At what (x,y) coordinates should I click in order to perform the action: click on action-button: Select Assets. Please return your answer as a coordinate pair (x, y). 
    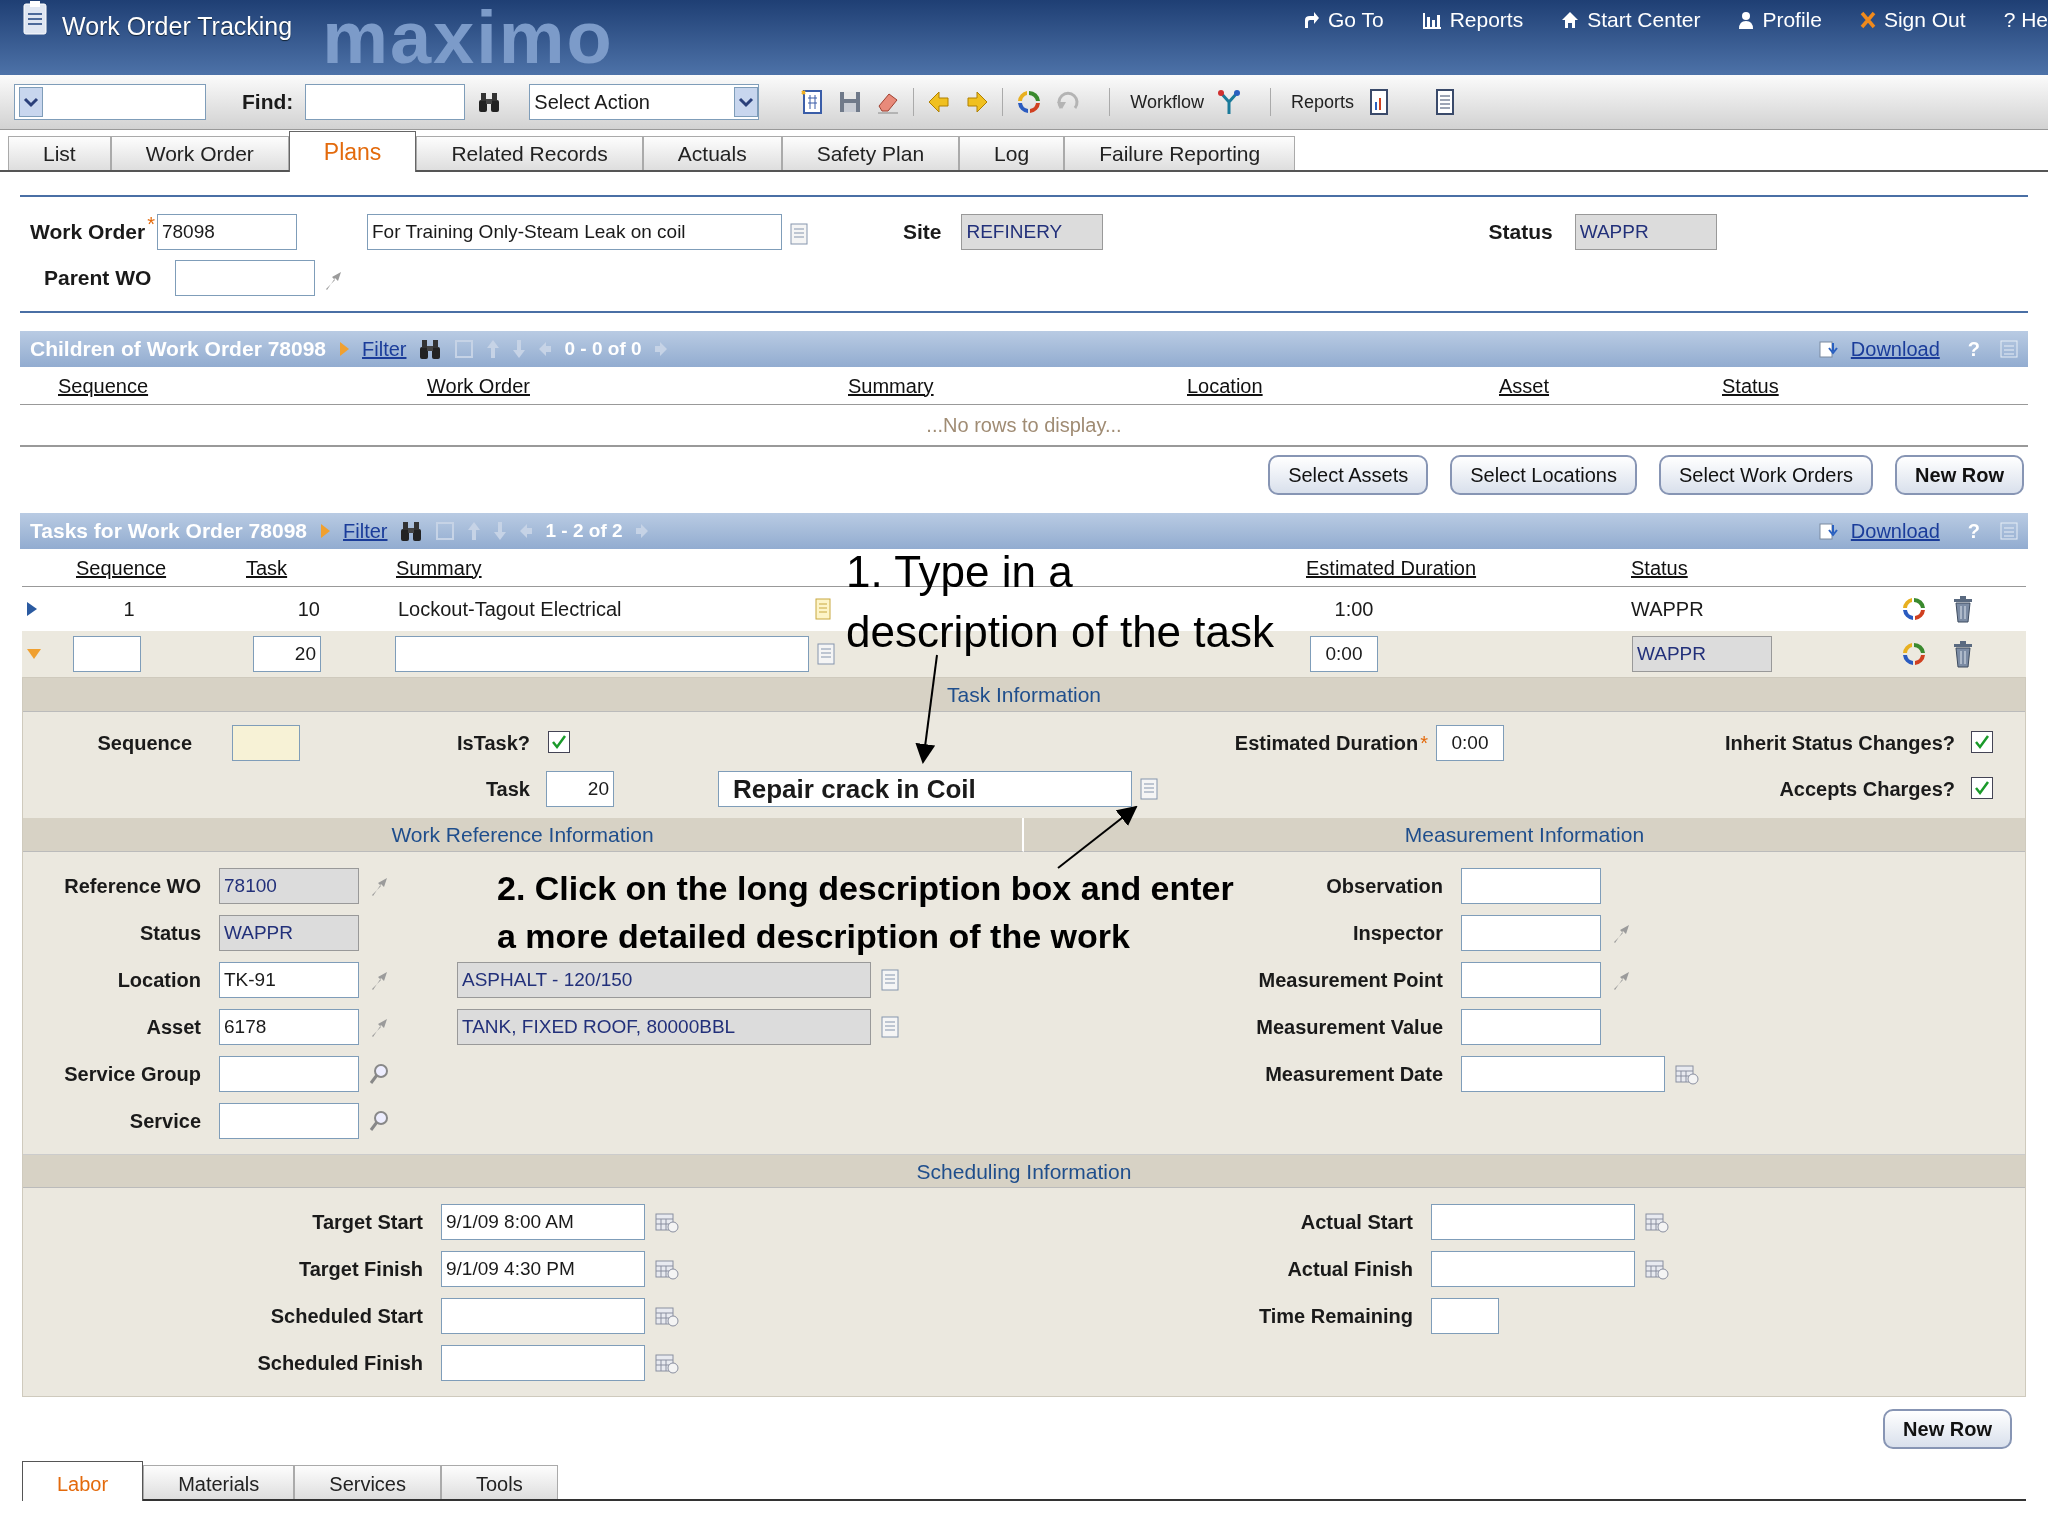
    Looking at the image, I should click on (1348, 475).